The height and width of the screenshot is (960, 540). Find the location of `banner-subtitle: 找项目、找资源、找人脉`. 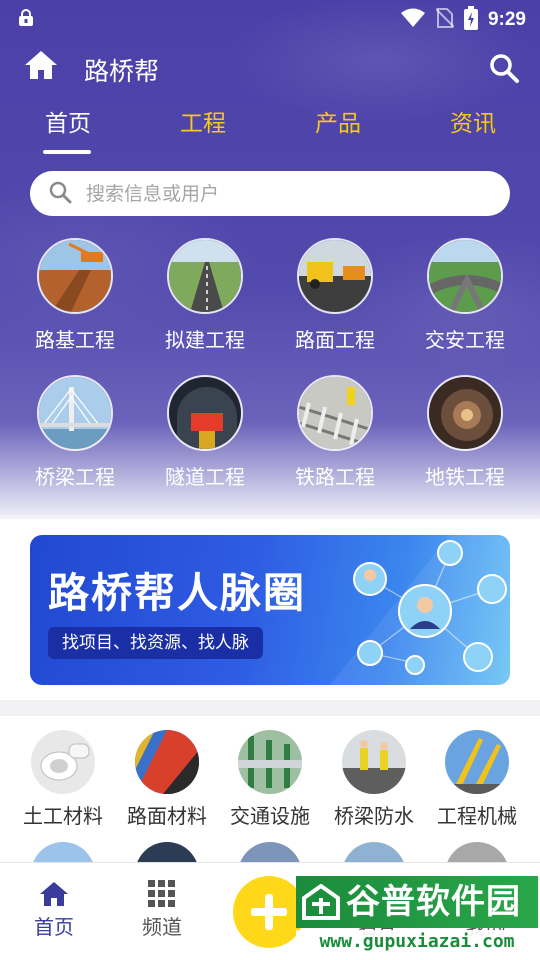

banner-subtitle: 找项目、找资源、找人脉 is located at coordinates (155, 643).